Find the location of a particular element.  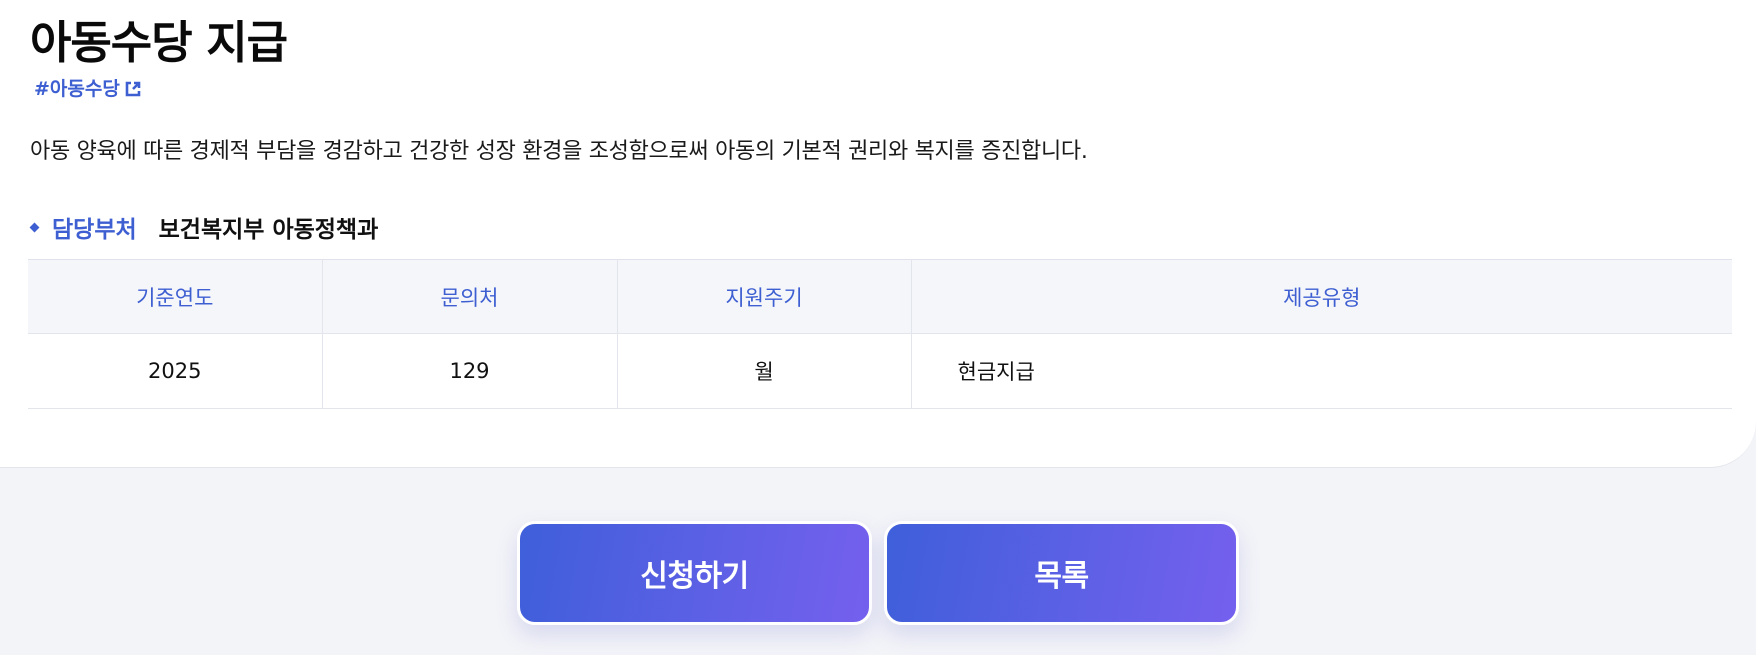

cell-support-cycle: 월 is located at coordinates (764, 371).